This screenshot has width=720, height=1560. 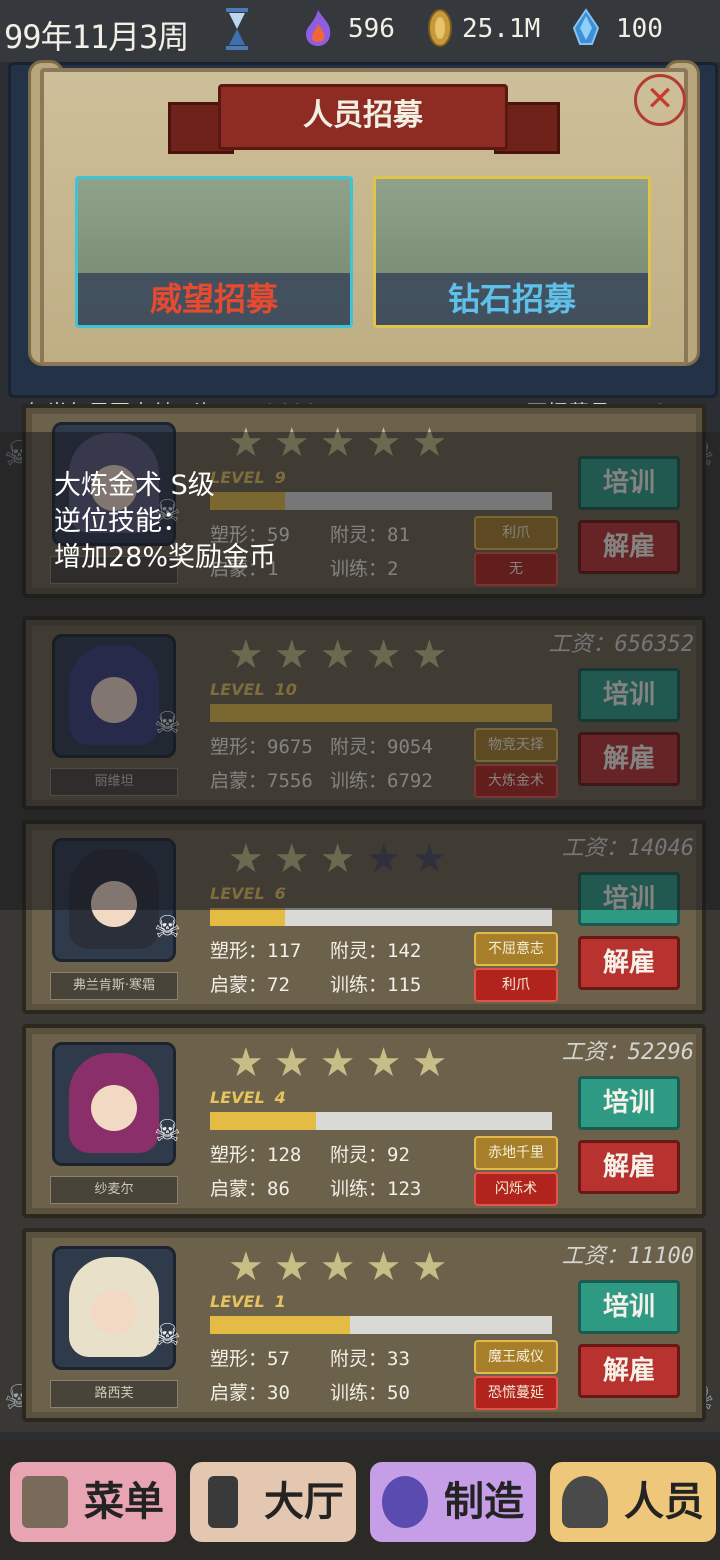 I want to click on nav-staff-button: 人员, so click(x=633, y=1502).